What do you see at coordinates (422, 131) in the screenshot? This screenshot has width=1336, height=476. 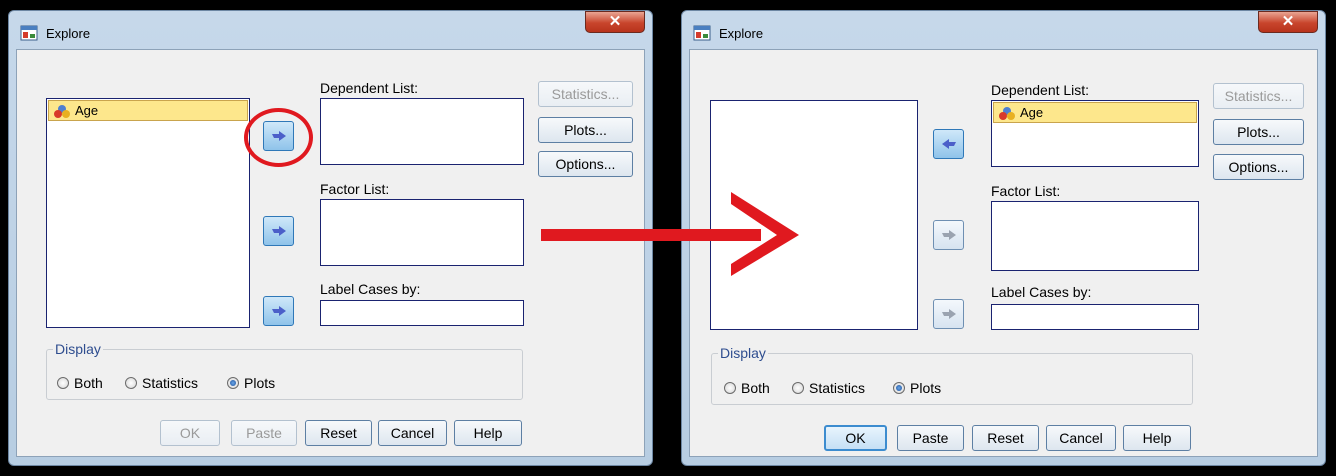 I see `dependent-list` at bounding box center [422, 131].